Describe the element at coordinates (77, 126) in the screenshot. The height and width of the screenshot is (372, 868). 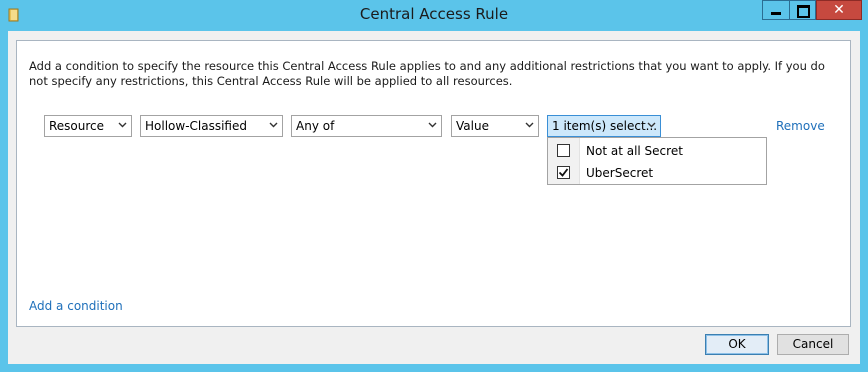
I see `scope-value: Resource` at that location.